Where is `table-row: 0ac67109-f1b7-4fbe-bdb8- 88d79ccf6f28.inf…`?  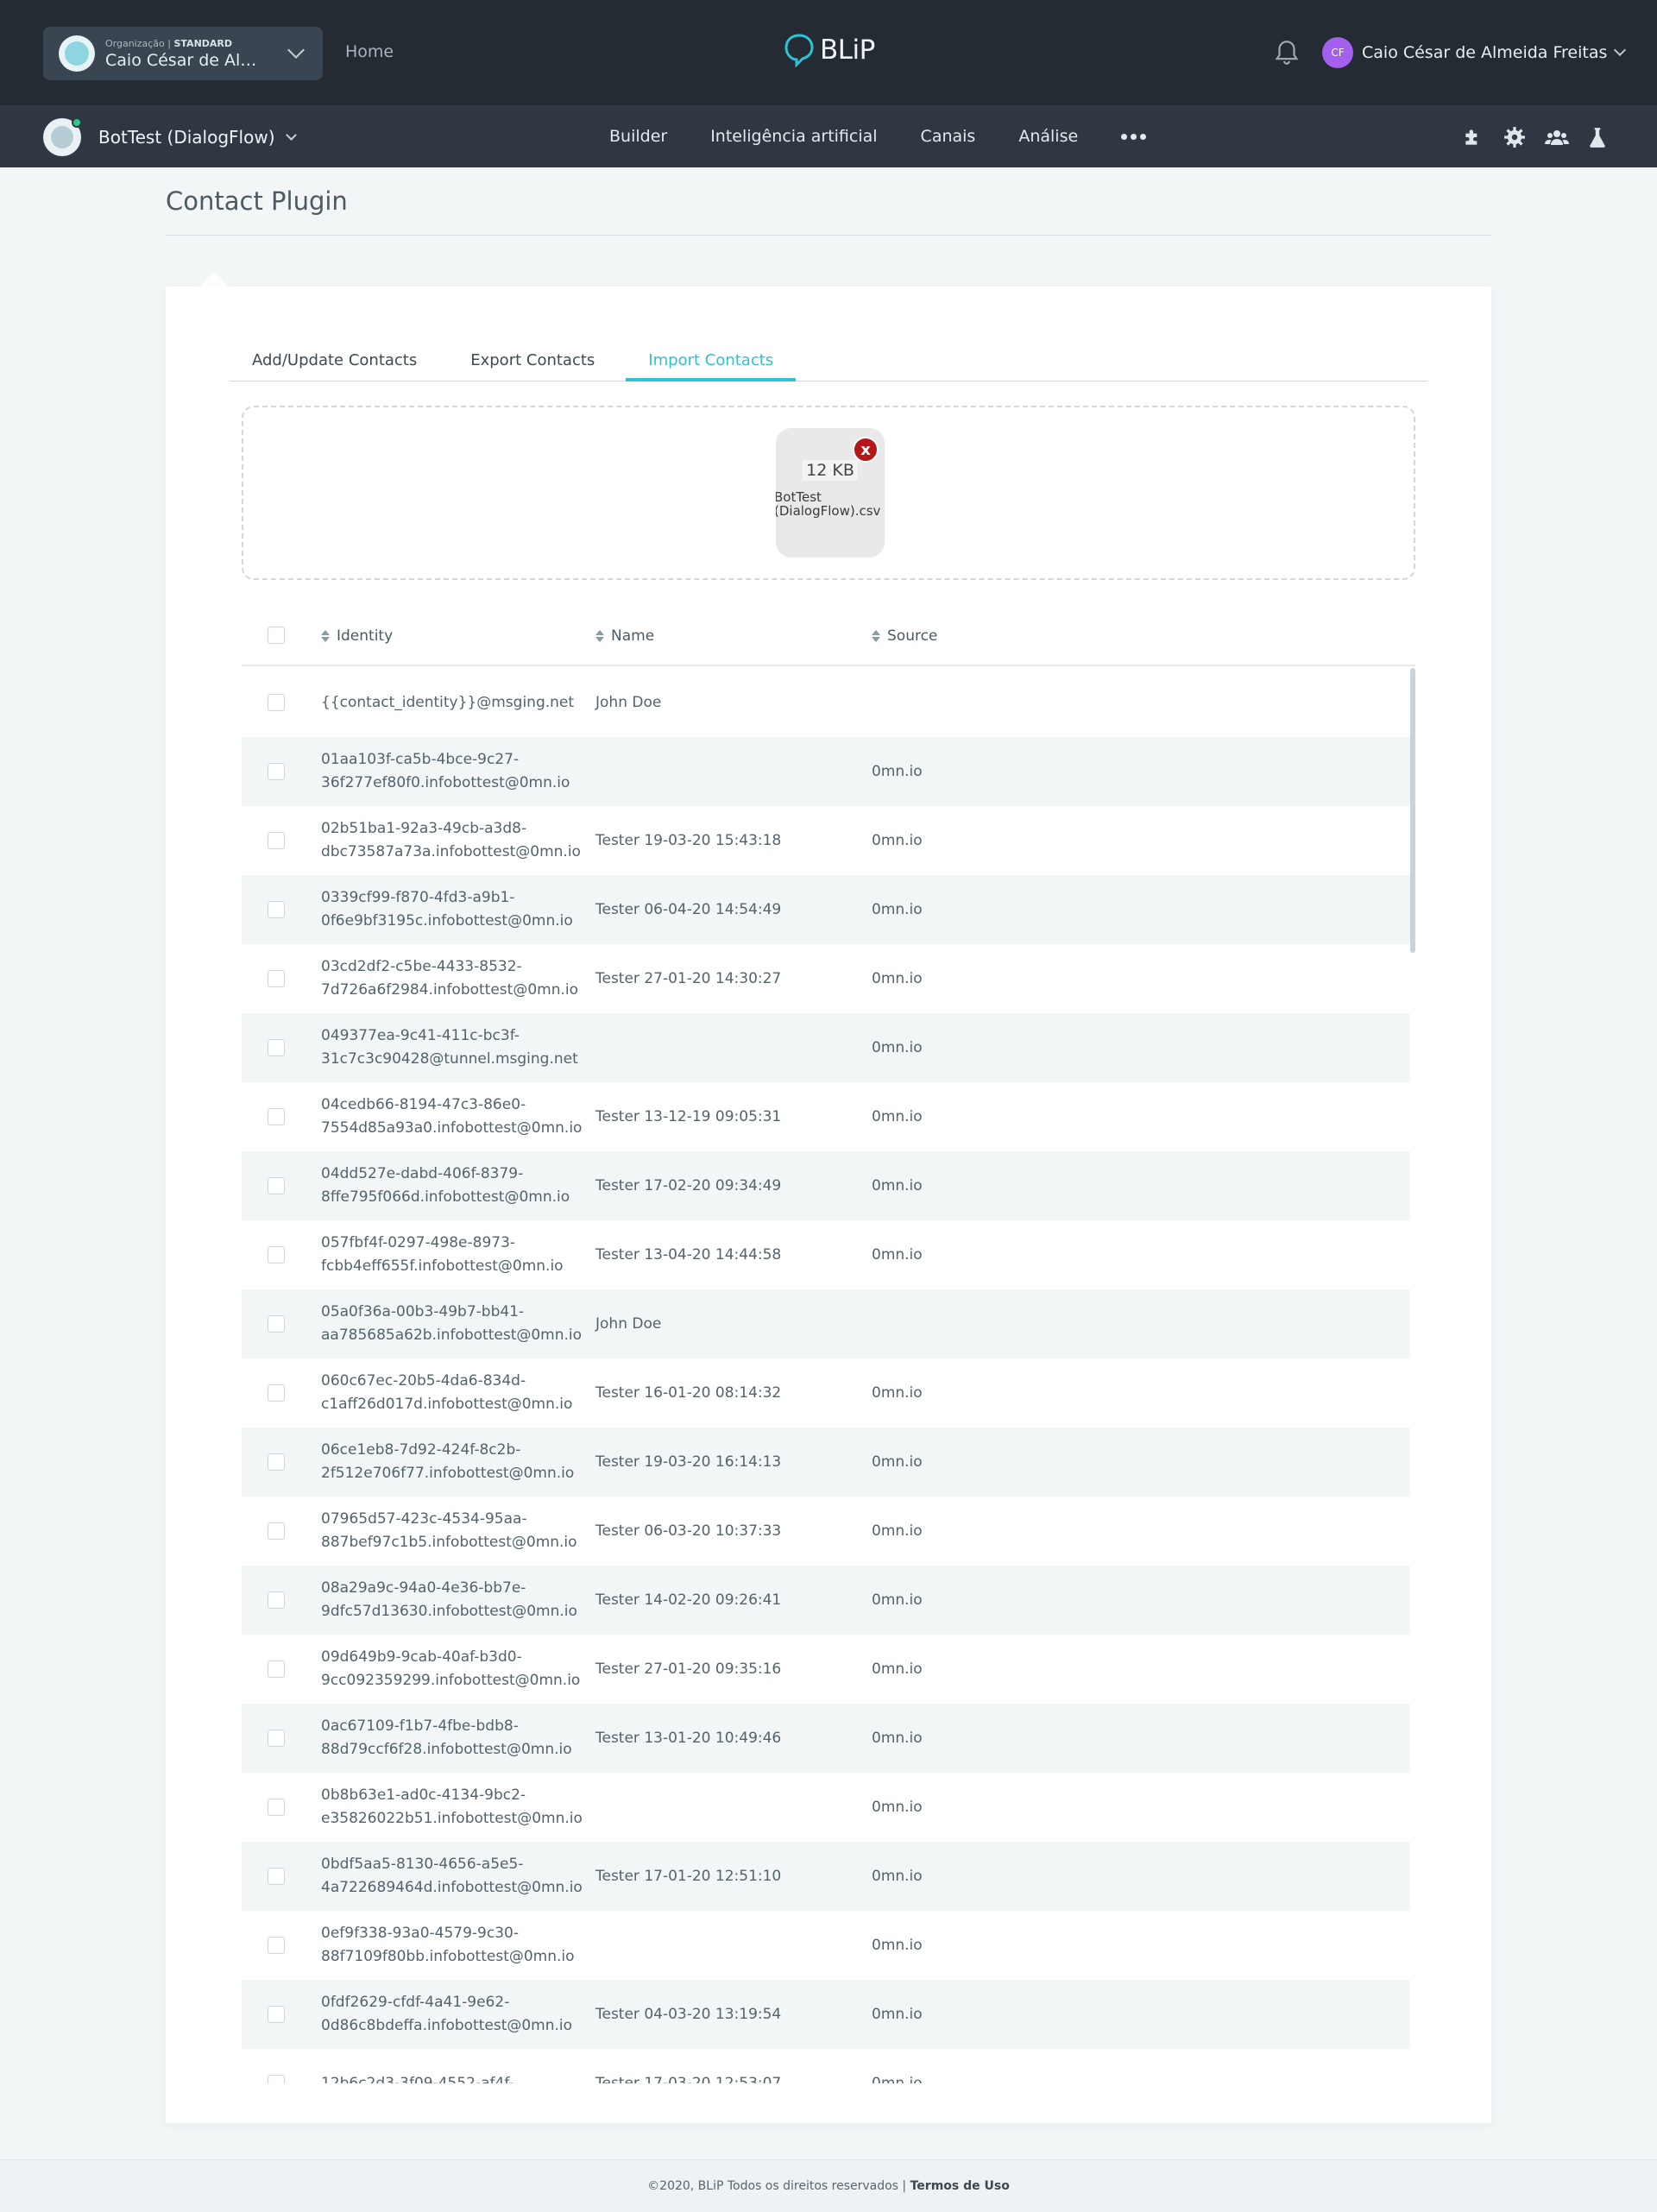 table-row: 0ac67109-f1b7-4fbe-bdb8- 88d79ccf6f28.inf… is located at coordinates (826, 1739).